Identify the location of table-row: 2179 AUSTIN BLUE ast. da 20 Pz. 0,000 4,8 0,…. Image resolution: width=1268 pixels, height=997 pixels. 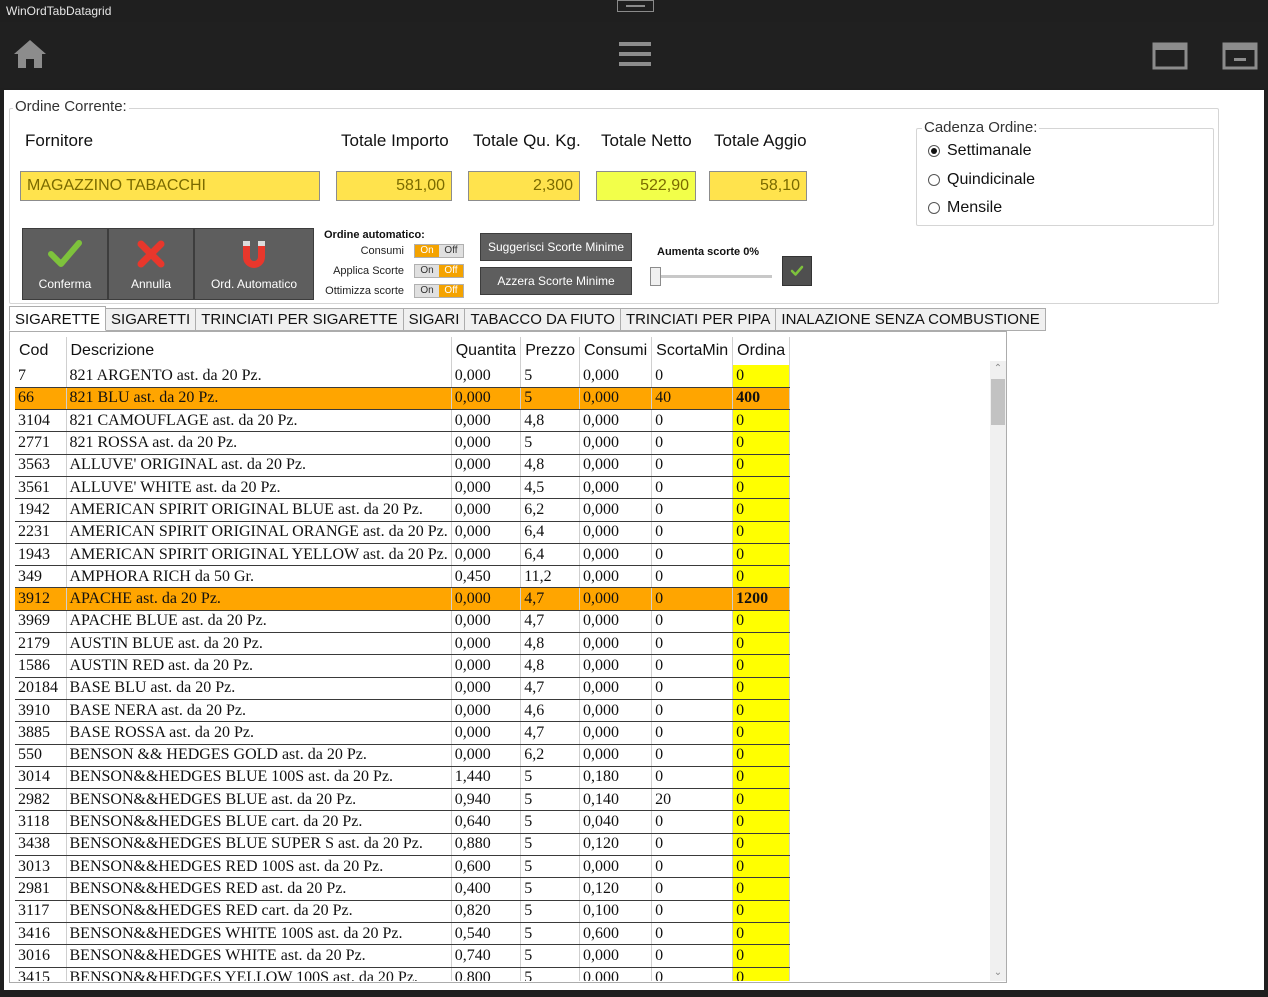
(403, 644).